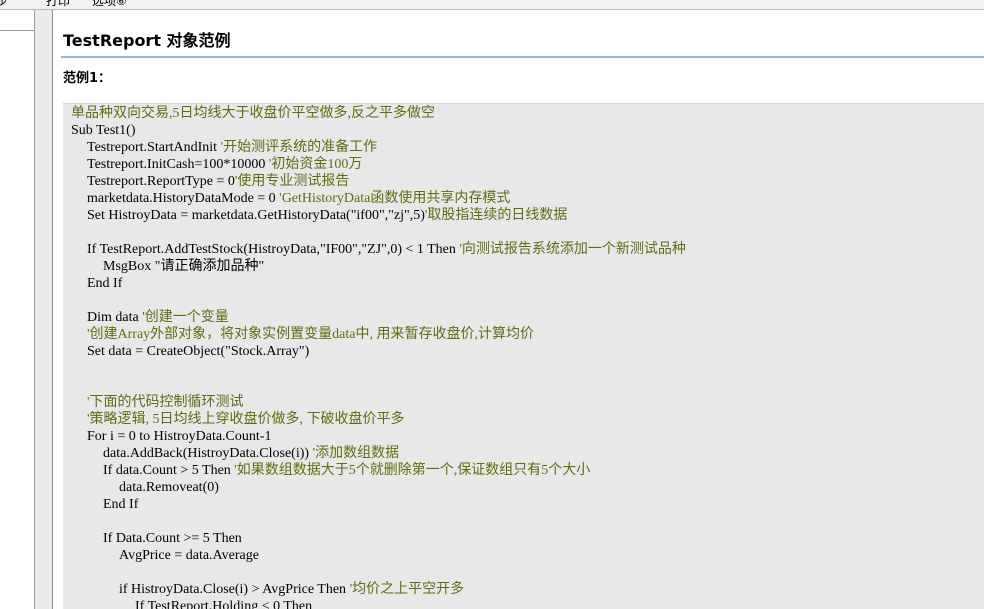 This screenshot has width=984, height=609. I want to click on code-comment: '策略逻辑, 5日均线上穿收盘价做多, 下破收盘价平多, so click(246, 419).